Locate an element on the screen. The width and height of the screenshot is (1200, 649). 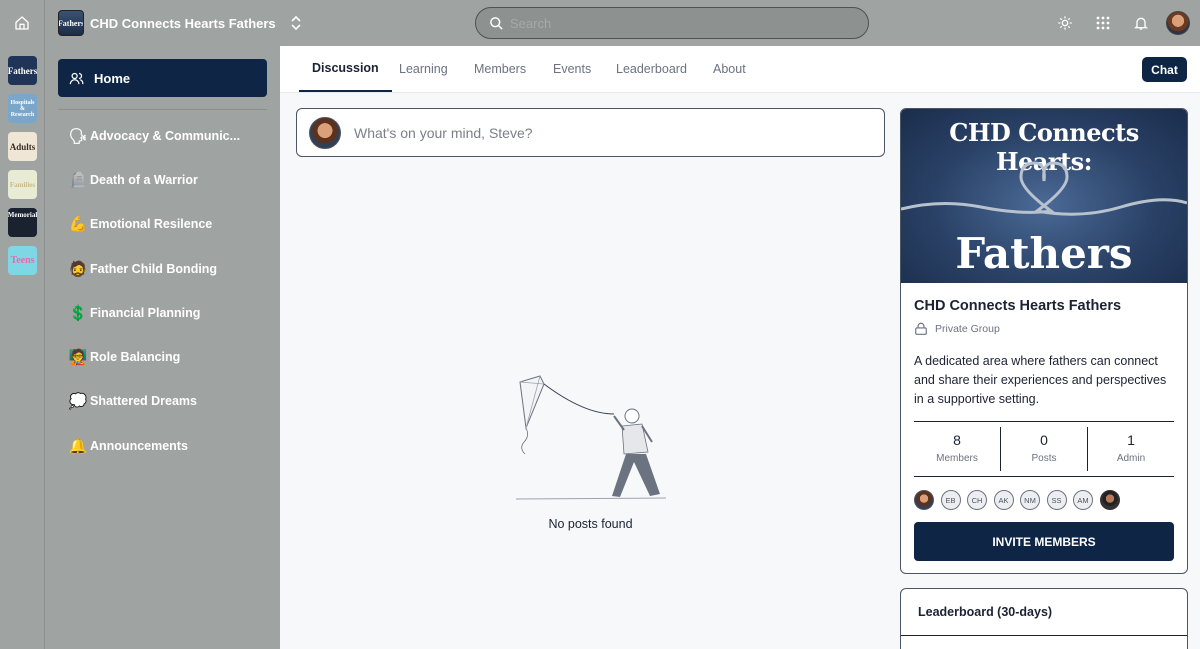
group-cover: CHD Connects Hearts: Fathers is located at coordinates (1044, 196).